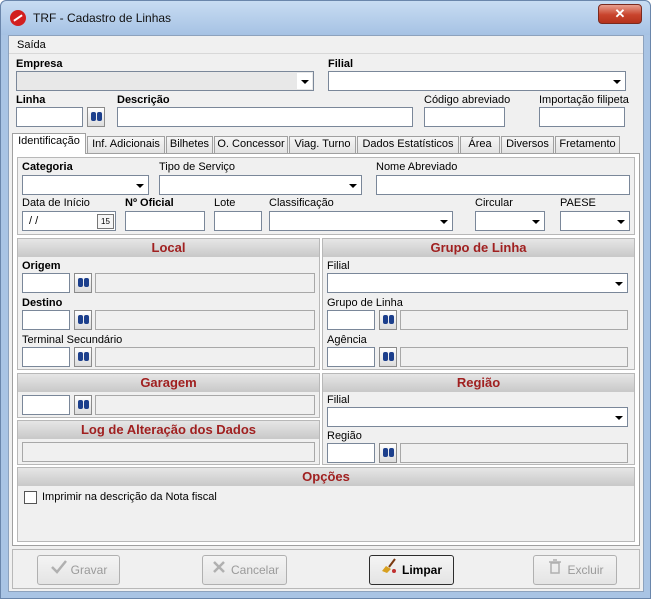 The width and height of the screenshot is (651, 599). I want to click on tab-inf-adicionais: Inf. Adicionais, so click(126, 144).